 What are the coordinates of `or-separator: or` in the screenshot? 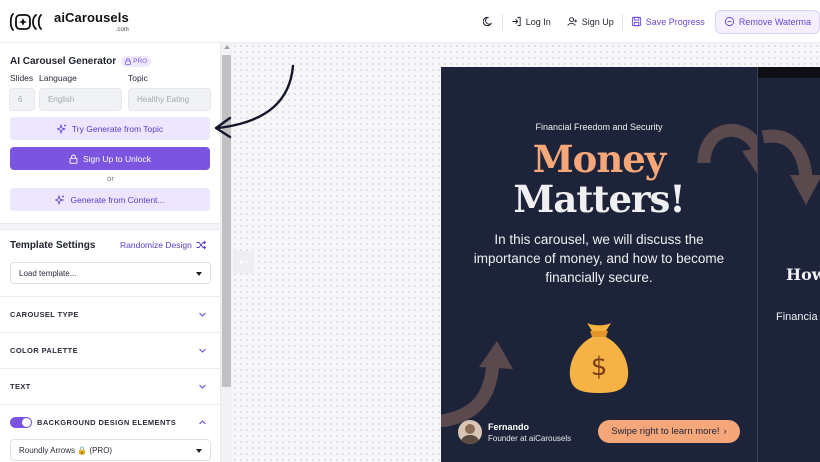 It's located at (110, 178).